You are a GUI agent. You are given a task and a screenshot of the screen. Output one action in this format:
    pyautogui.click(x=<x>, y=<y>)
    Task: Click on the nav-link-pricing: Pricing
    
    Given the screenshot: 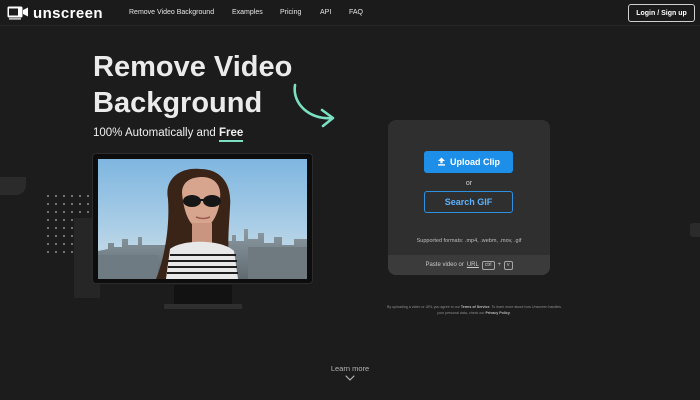 What is the action you would take?
    pyautogui.click(x=290, y=12)
    